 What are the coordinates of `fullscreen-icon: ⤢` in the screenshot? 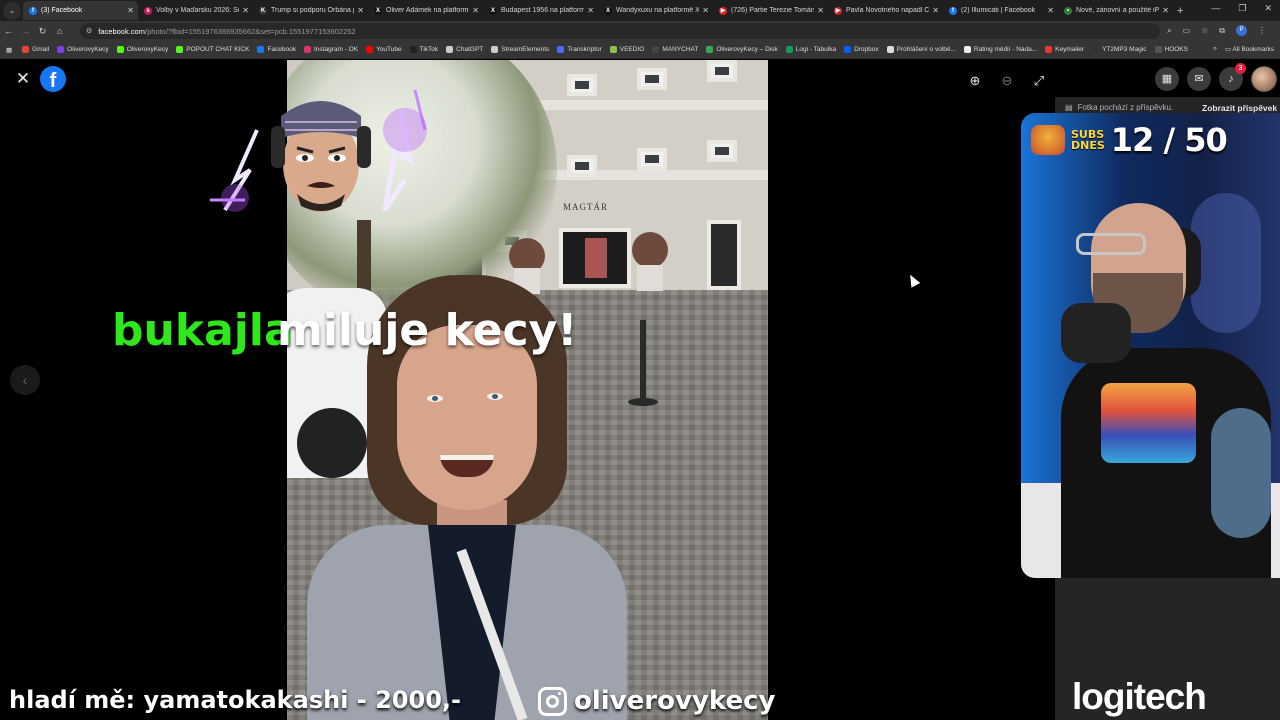 It's located at (1039, 81).